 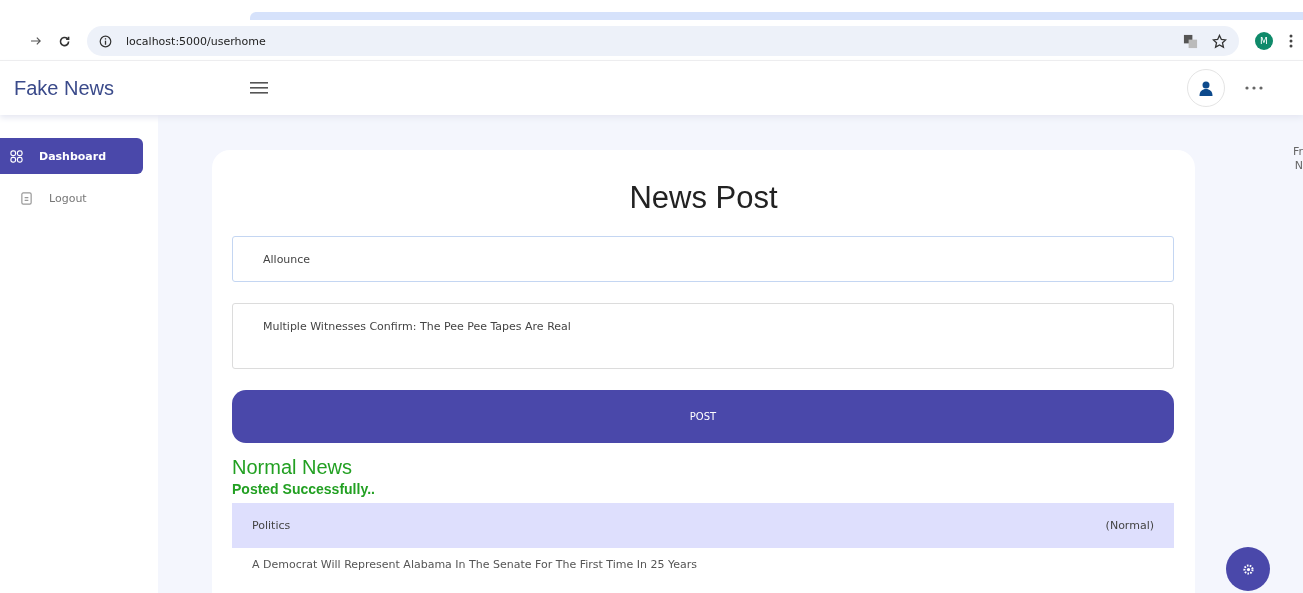 I want to click on url-text: localhost:5000/userhome, so click(x=196, y=41).